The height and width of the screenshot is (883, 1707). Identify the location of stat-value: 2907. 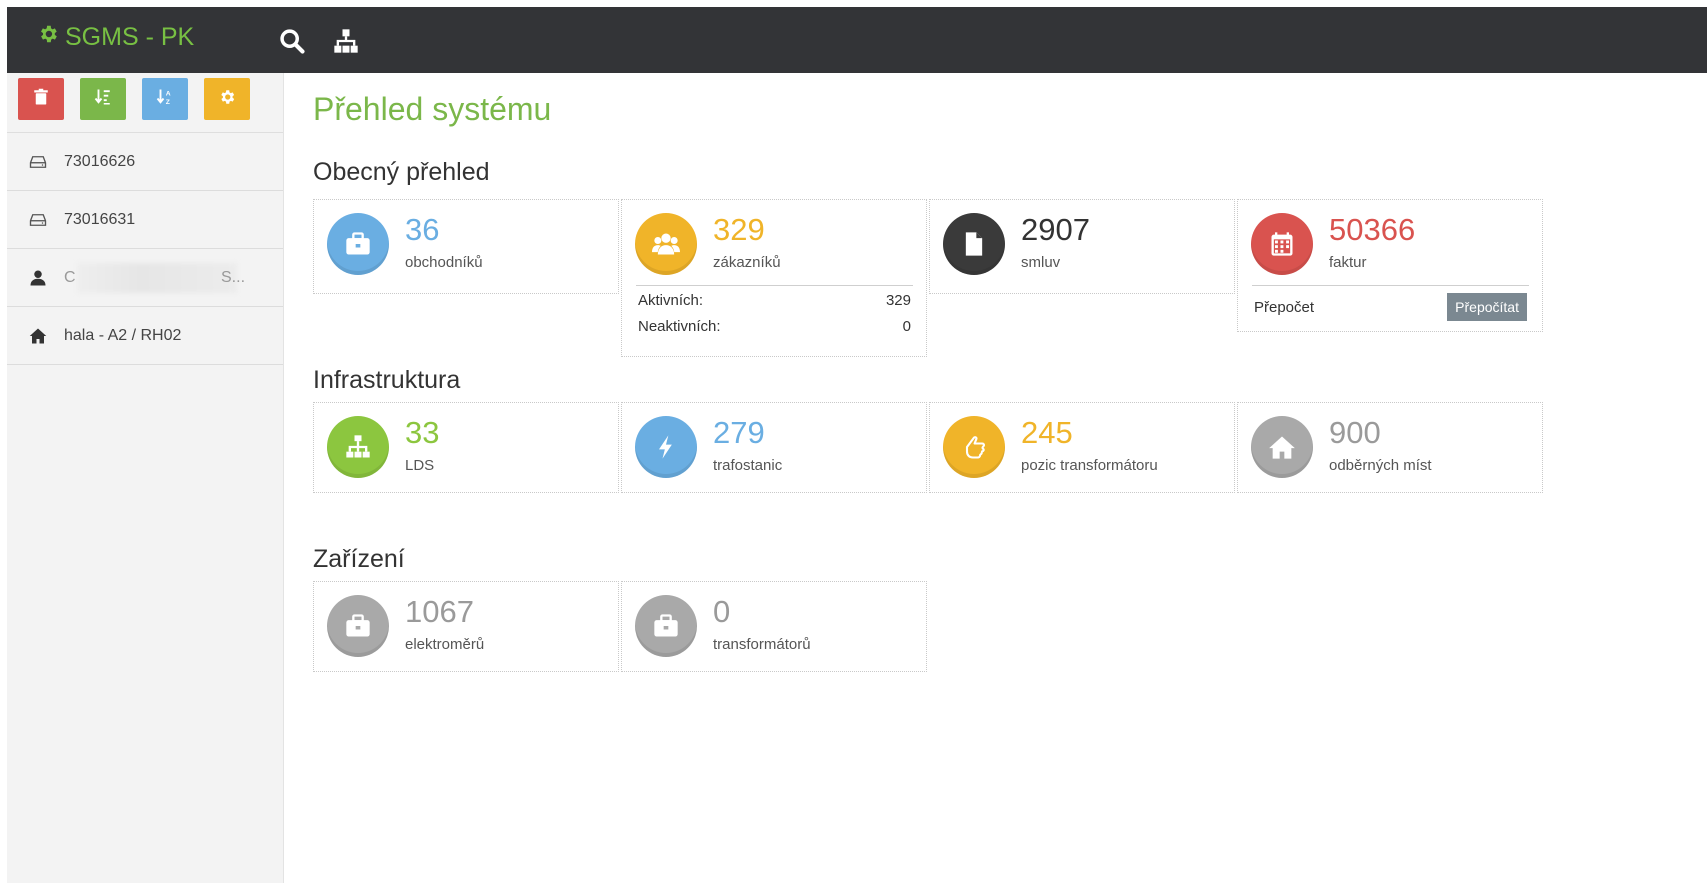
(1055, 229).